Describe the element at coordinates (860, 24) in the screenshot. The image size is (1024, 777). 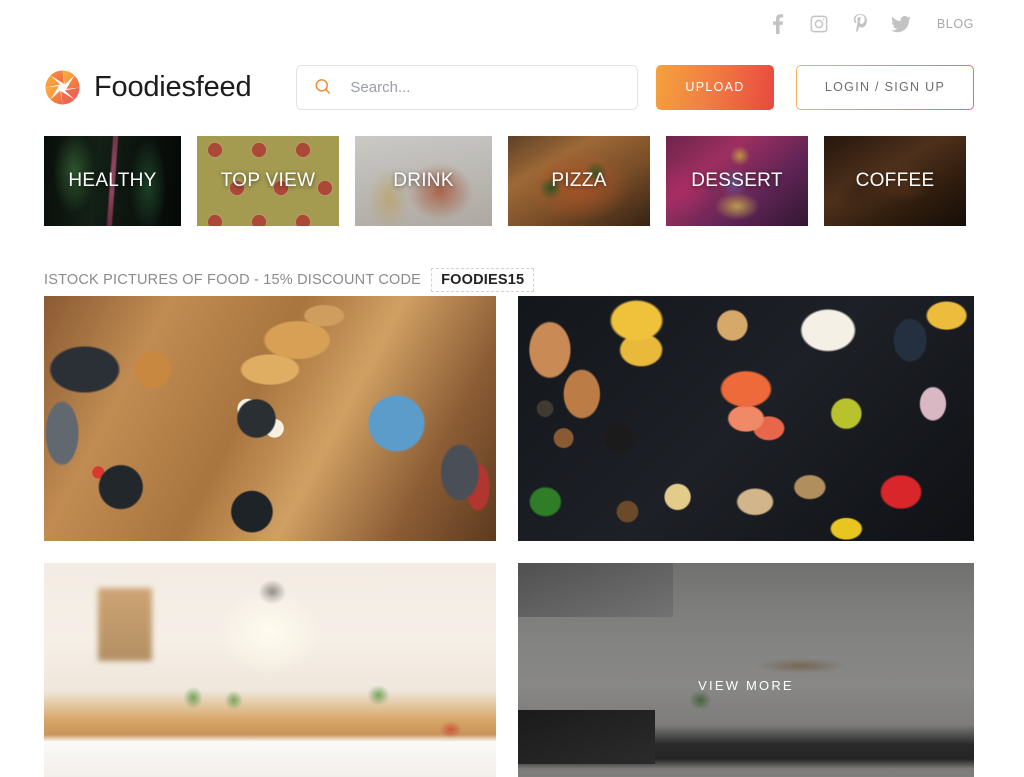
I see `pinterest-icon` at that location.